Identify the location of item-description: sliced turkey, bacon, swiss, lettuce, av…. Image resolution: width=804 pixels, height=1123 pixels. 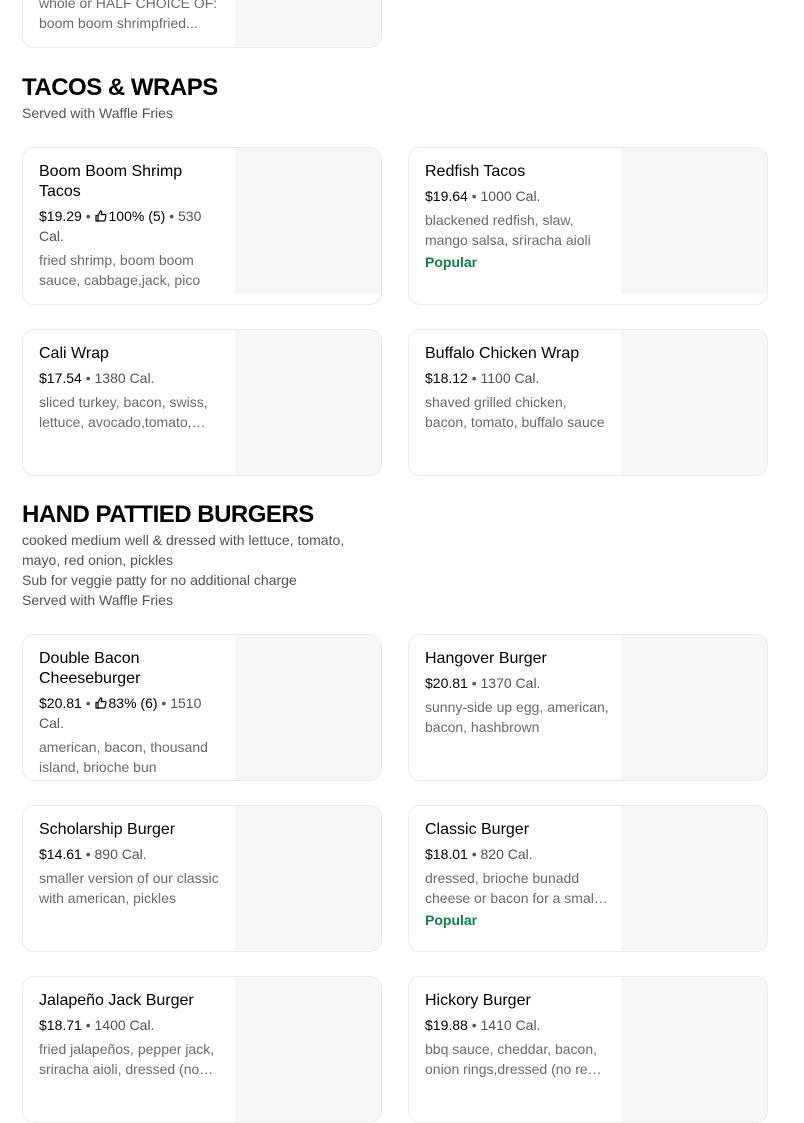
(123, 412).